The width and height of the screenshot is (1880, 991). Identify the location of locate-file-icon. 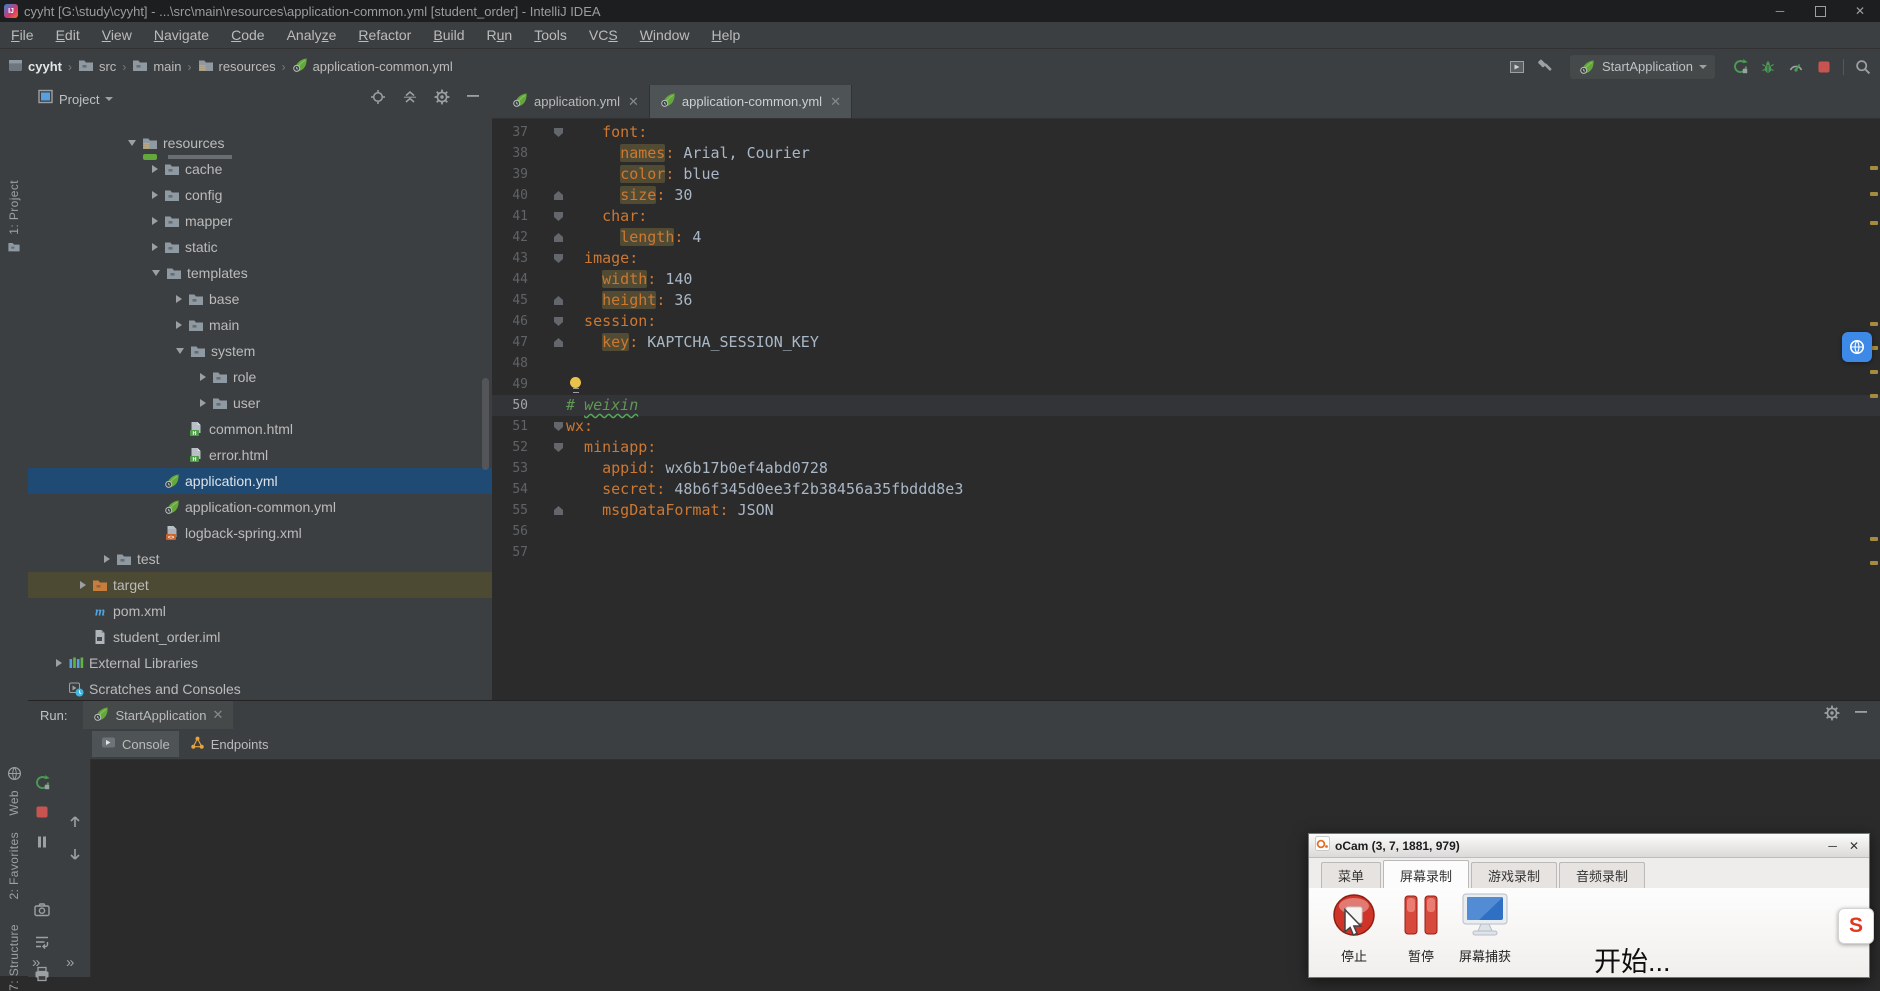
(378, 99).